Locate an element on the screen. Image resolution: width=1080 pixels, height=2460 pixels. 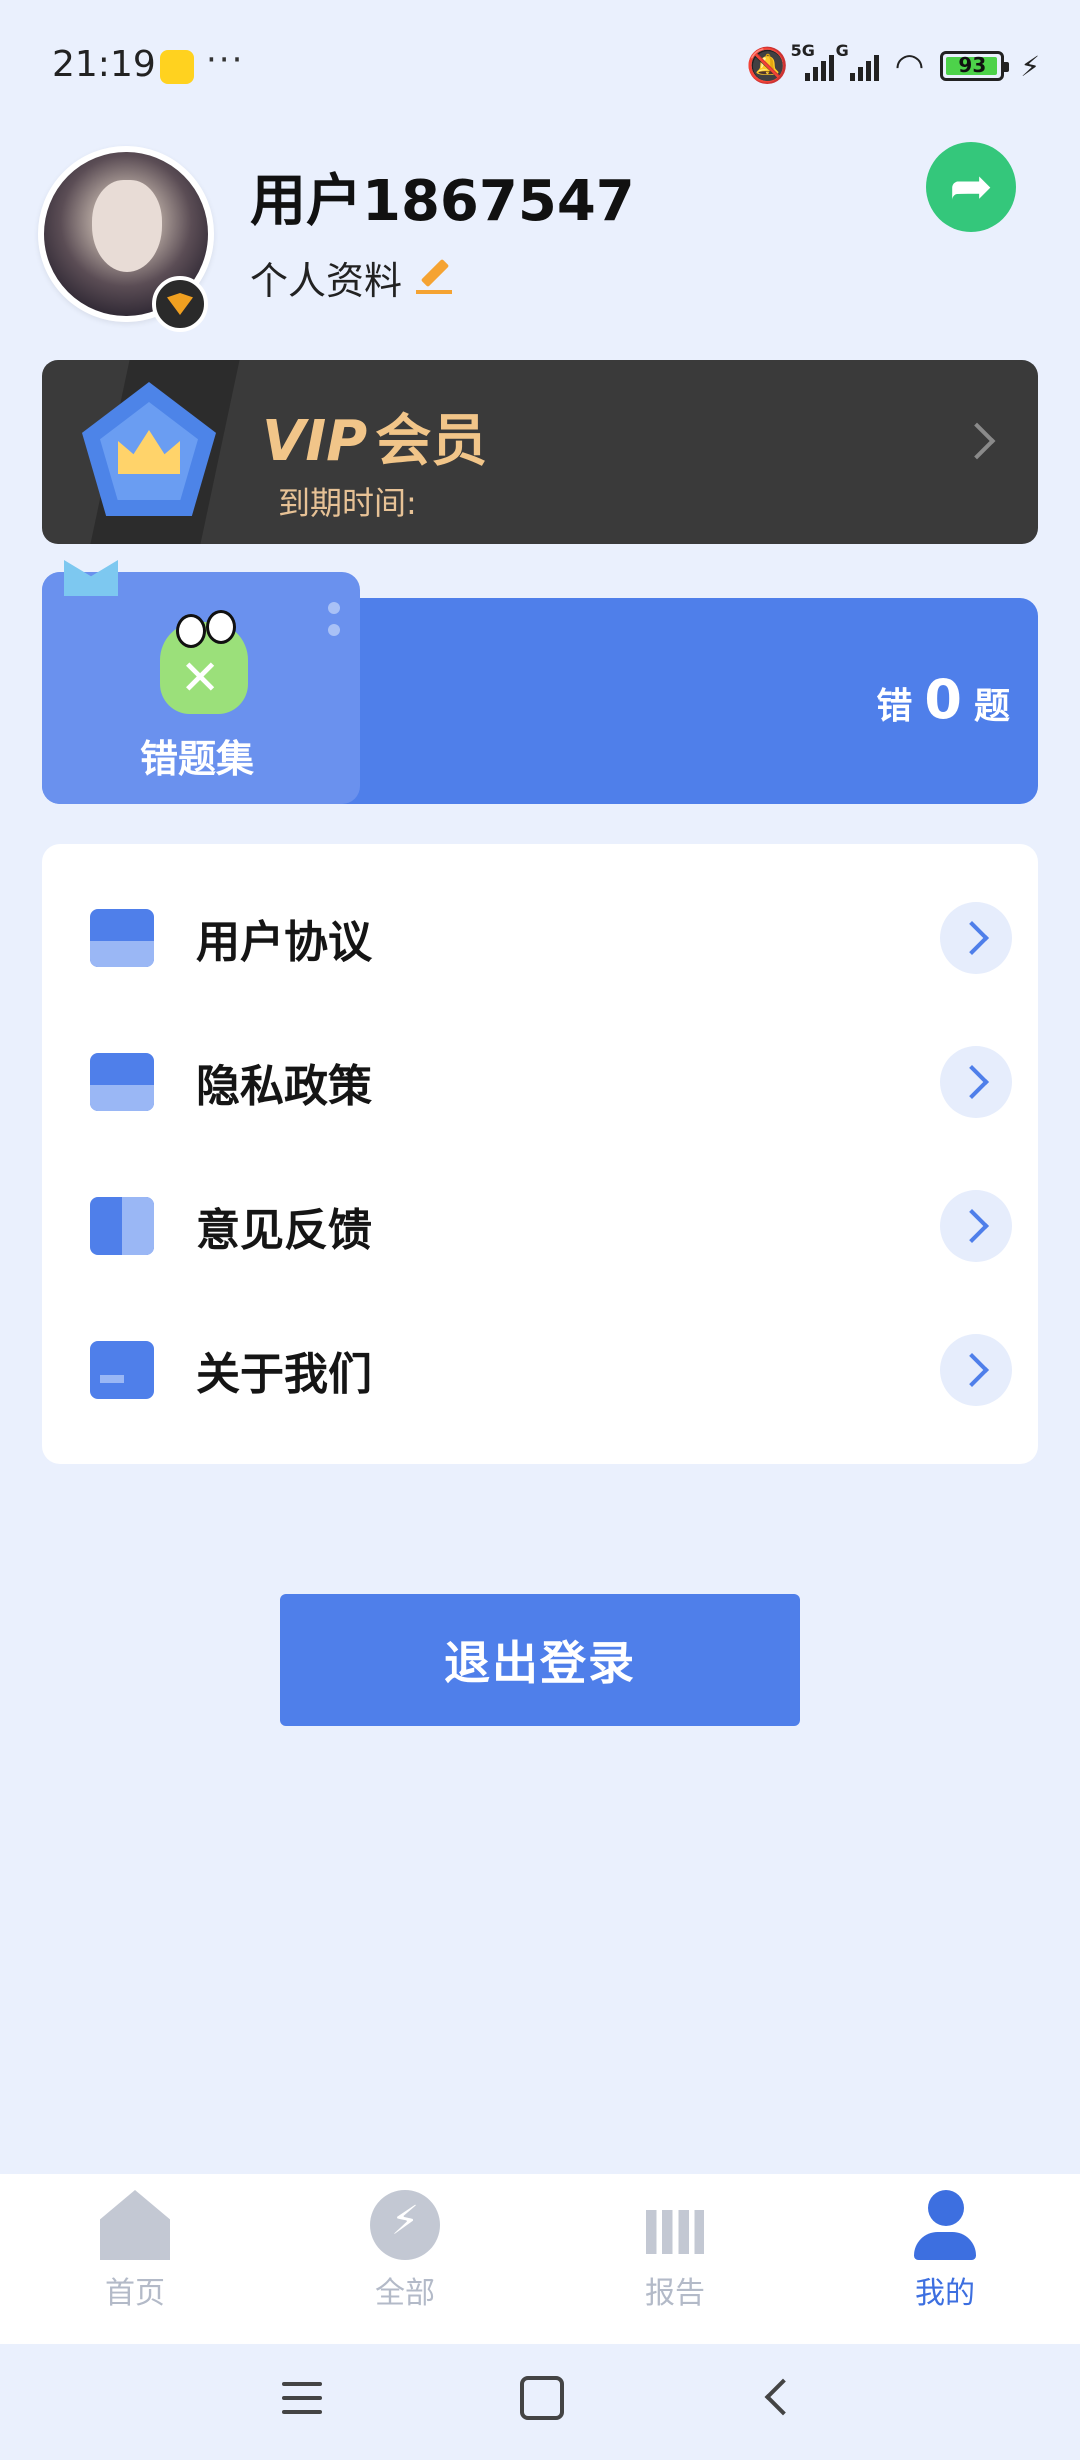
charging-icon: ⚡ is located at coordinates (1030, 66).